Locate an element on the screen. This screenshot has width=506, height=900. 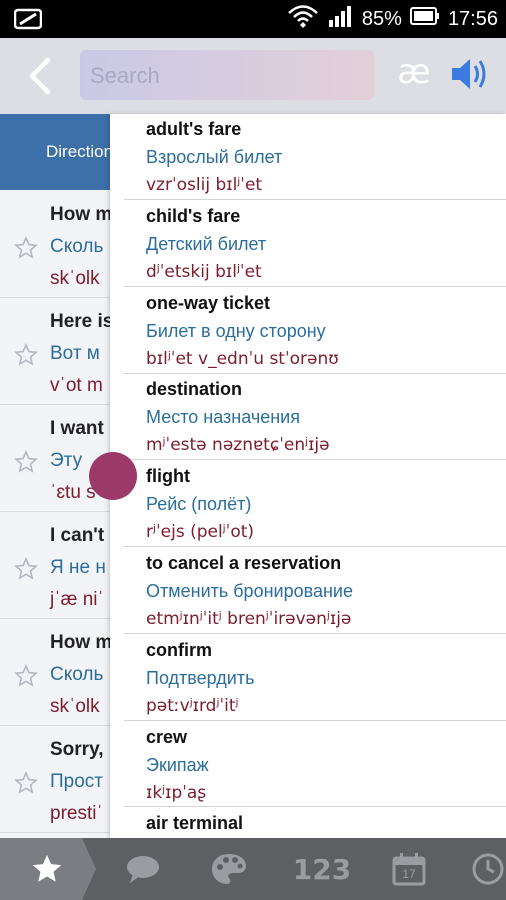
signal-icon is located at coordinates (341, 19).